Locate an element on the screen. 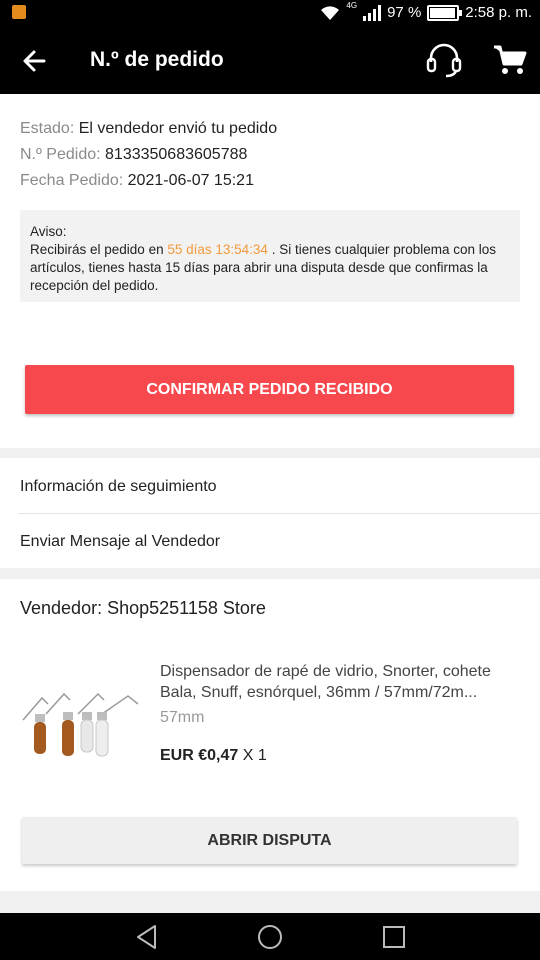 Image resolution: width=540 pixels, height=960 pixels. system-nav-bar is located at coordinates (270, 936).